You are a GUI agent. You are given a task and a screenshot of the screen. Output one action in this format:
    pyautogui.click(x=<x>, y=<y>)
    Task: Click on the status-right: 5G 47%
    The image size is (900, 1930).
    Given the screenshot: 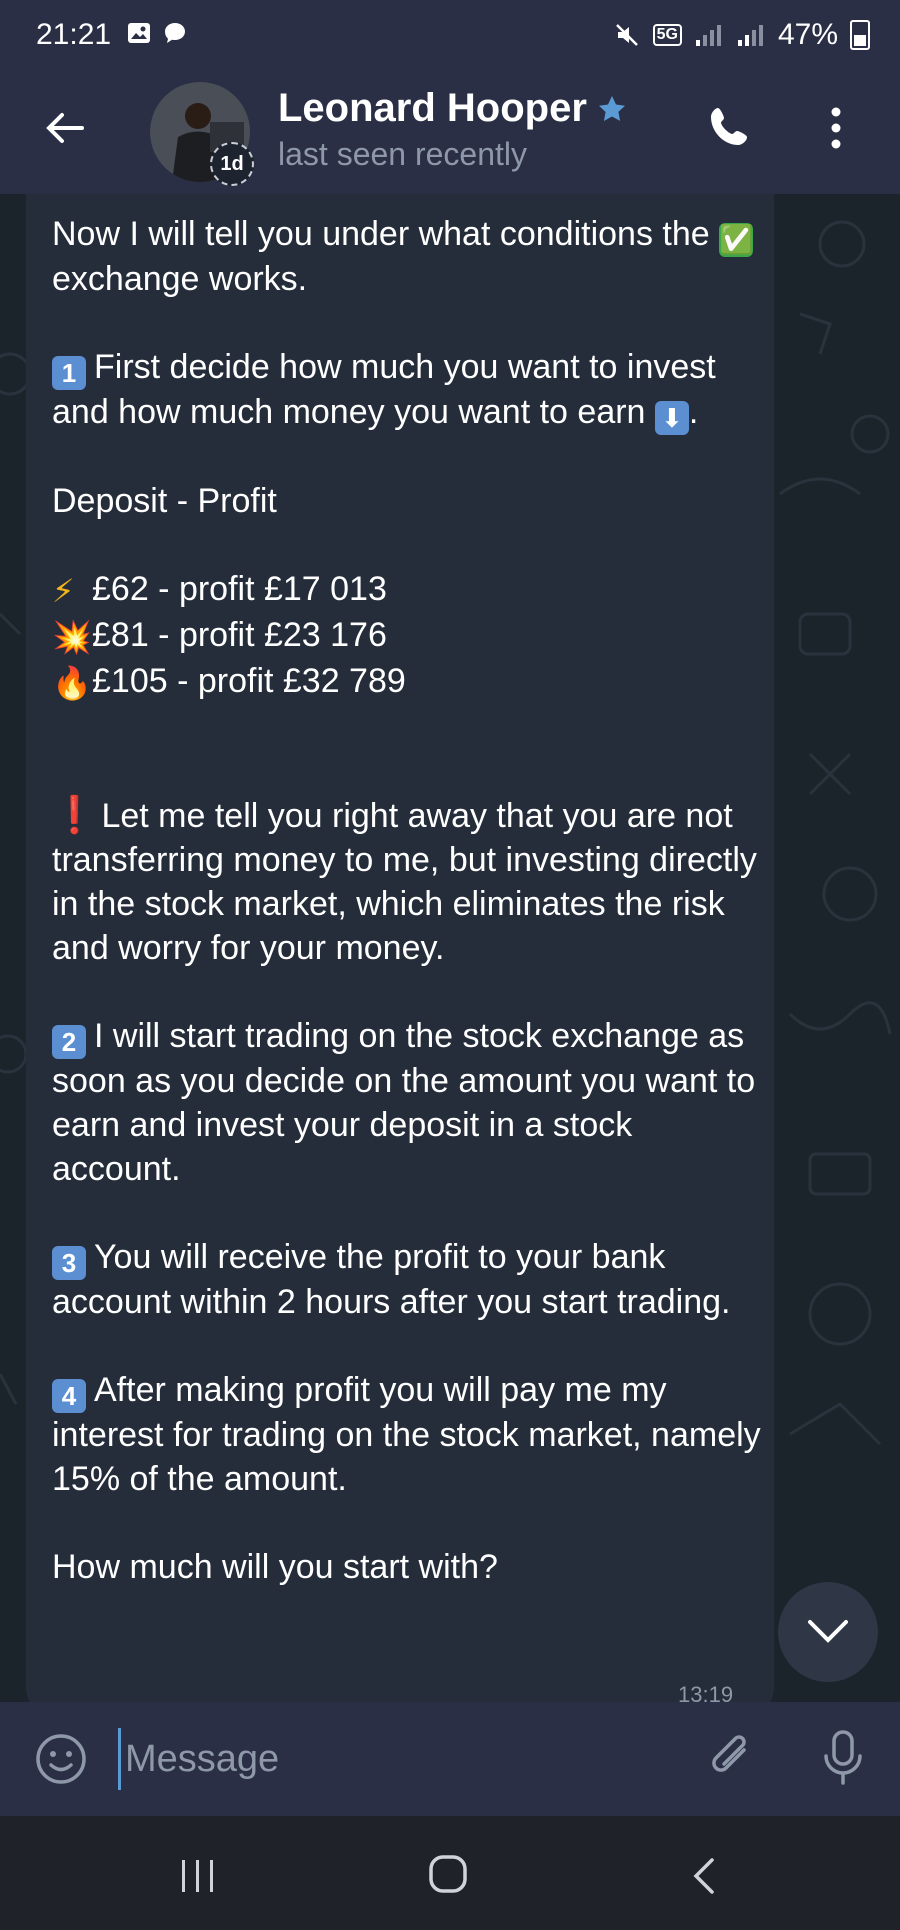 What is the action you would take?
    pyautogui.click(x=741, y=35)
    